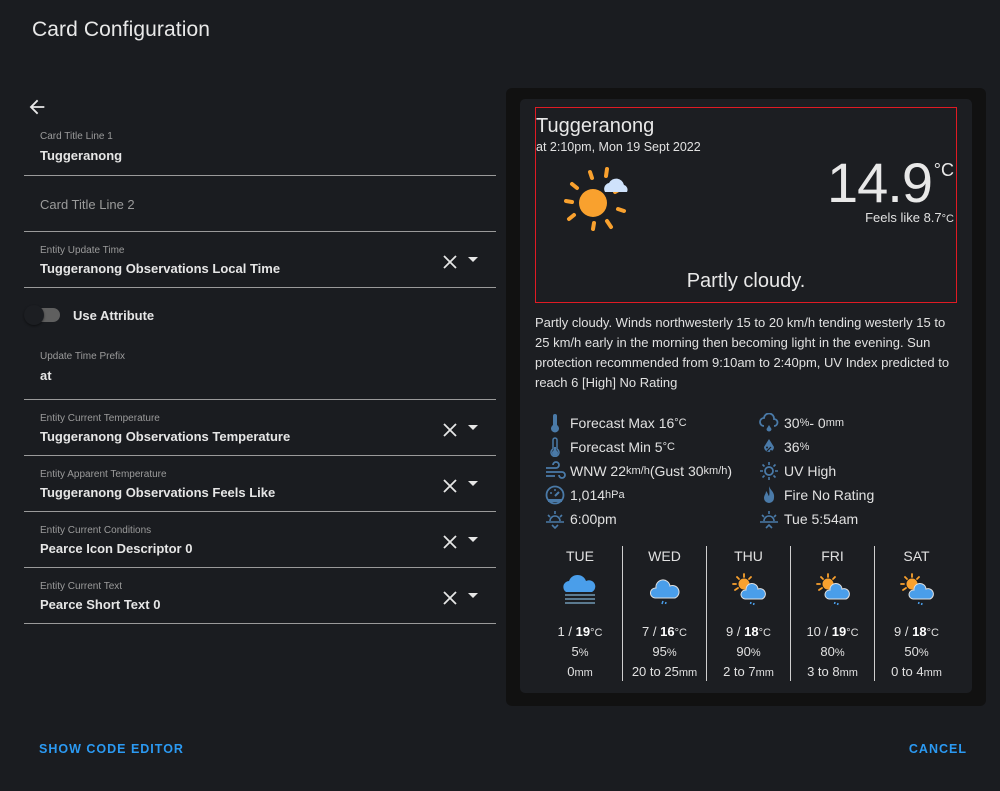 Image resolution: width=1000 pixels, height=791 pixels. I want to click on day-max: 18, so click(919, 631).